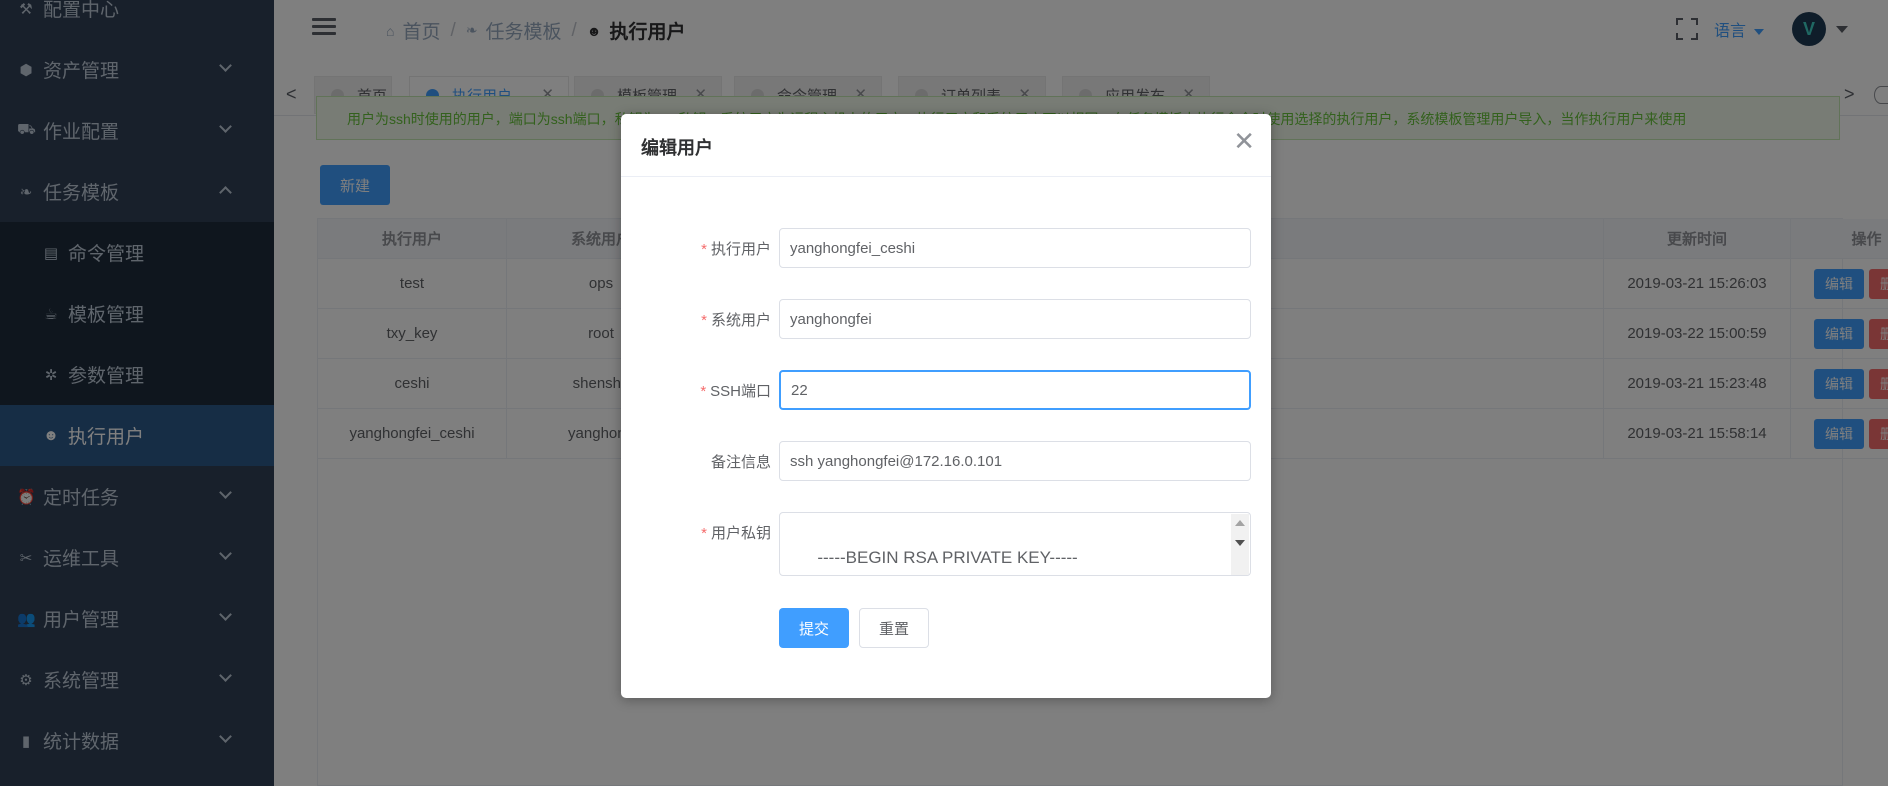 The height and width of the screenshot is (786, 1888). I want to click on submit-button: 提交, so click(814, 628).